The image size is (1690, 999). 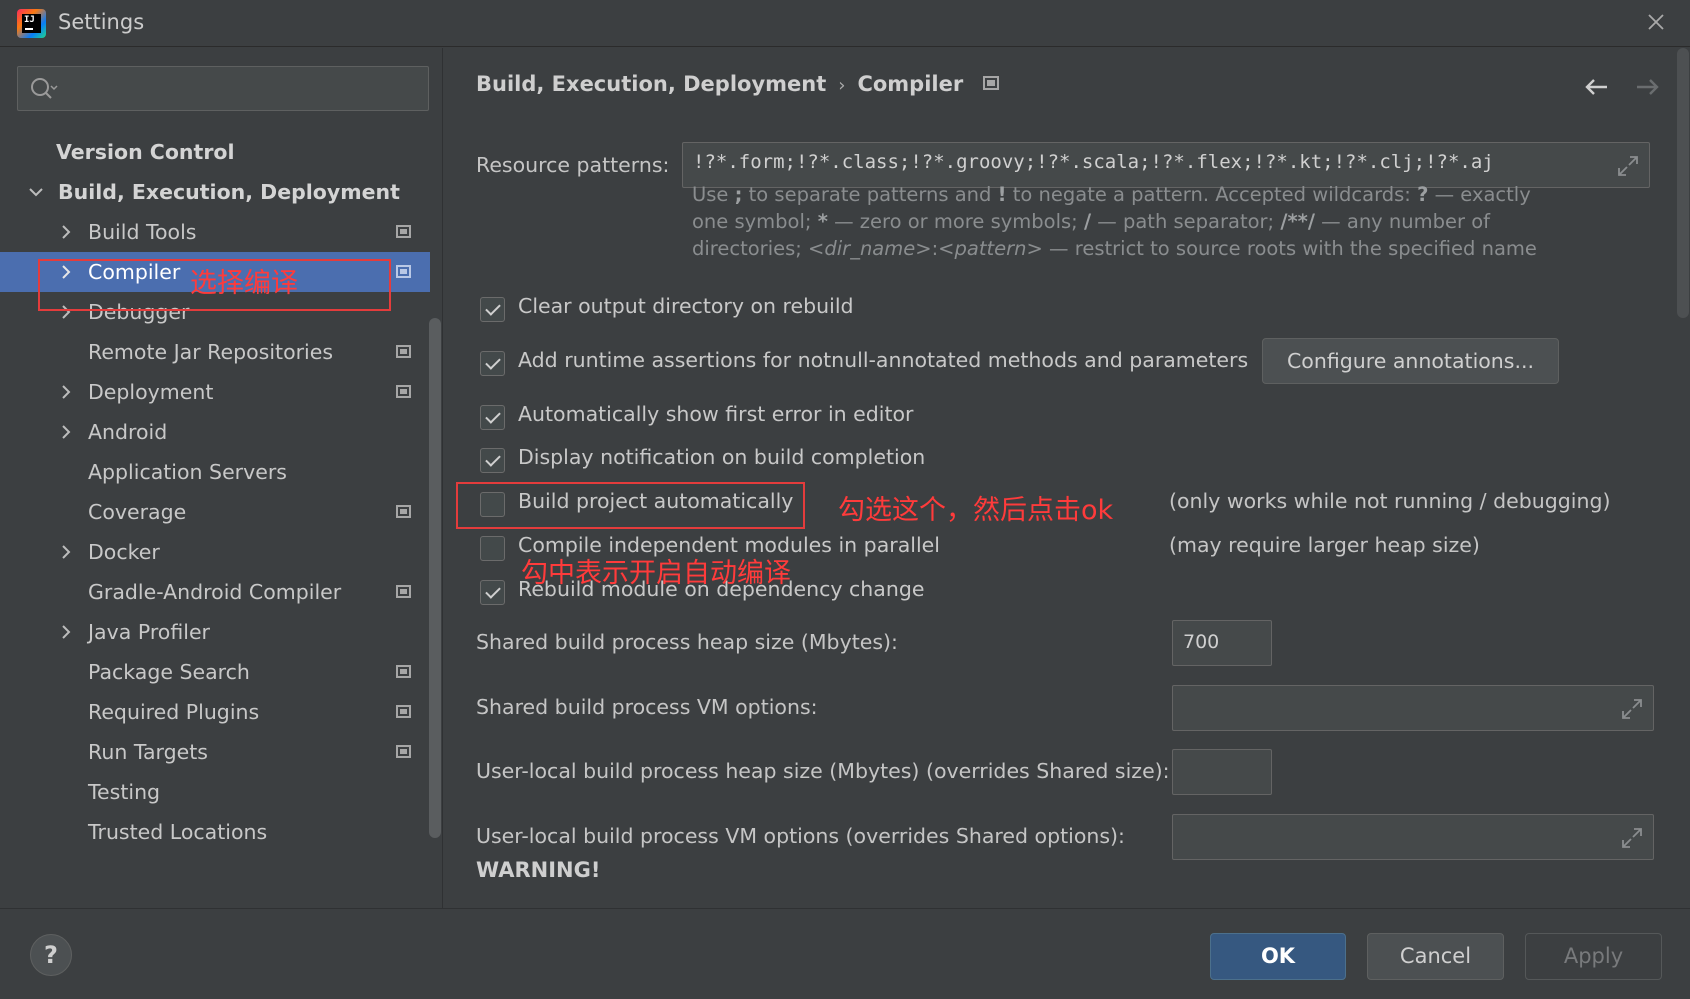 I want to click on sidebar-item-java-profiler: Java Profiler, so click(x=215, y=632).